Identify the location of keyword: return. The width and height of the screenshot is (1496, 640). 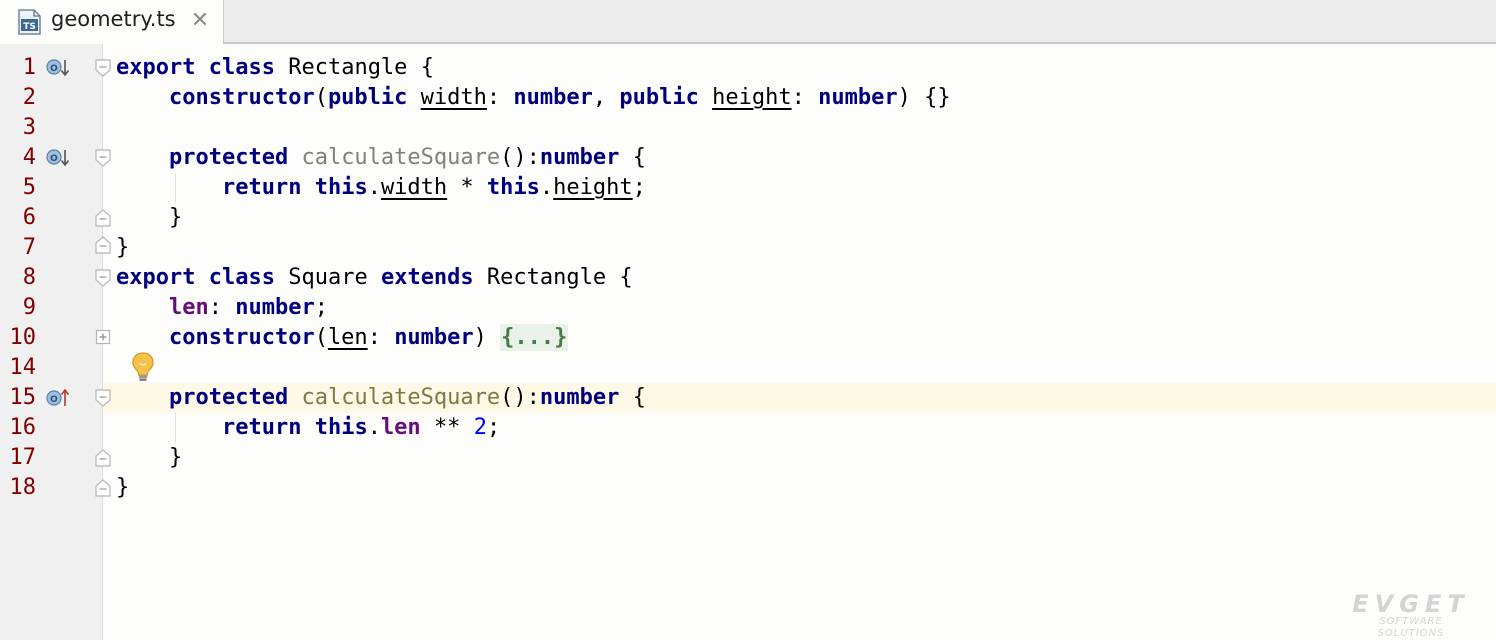
(261, 427).